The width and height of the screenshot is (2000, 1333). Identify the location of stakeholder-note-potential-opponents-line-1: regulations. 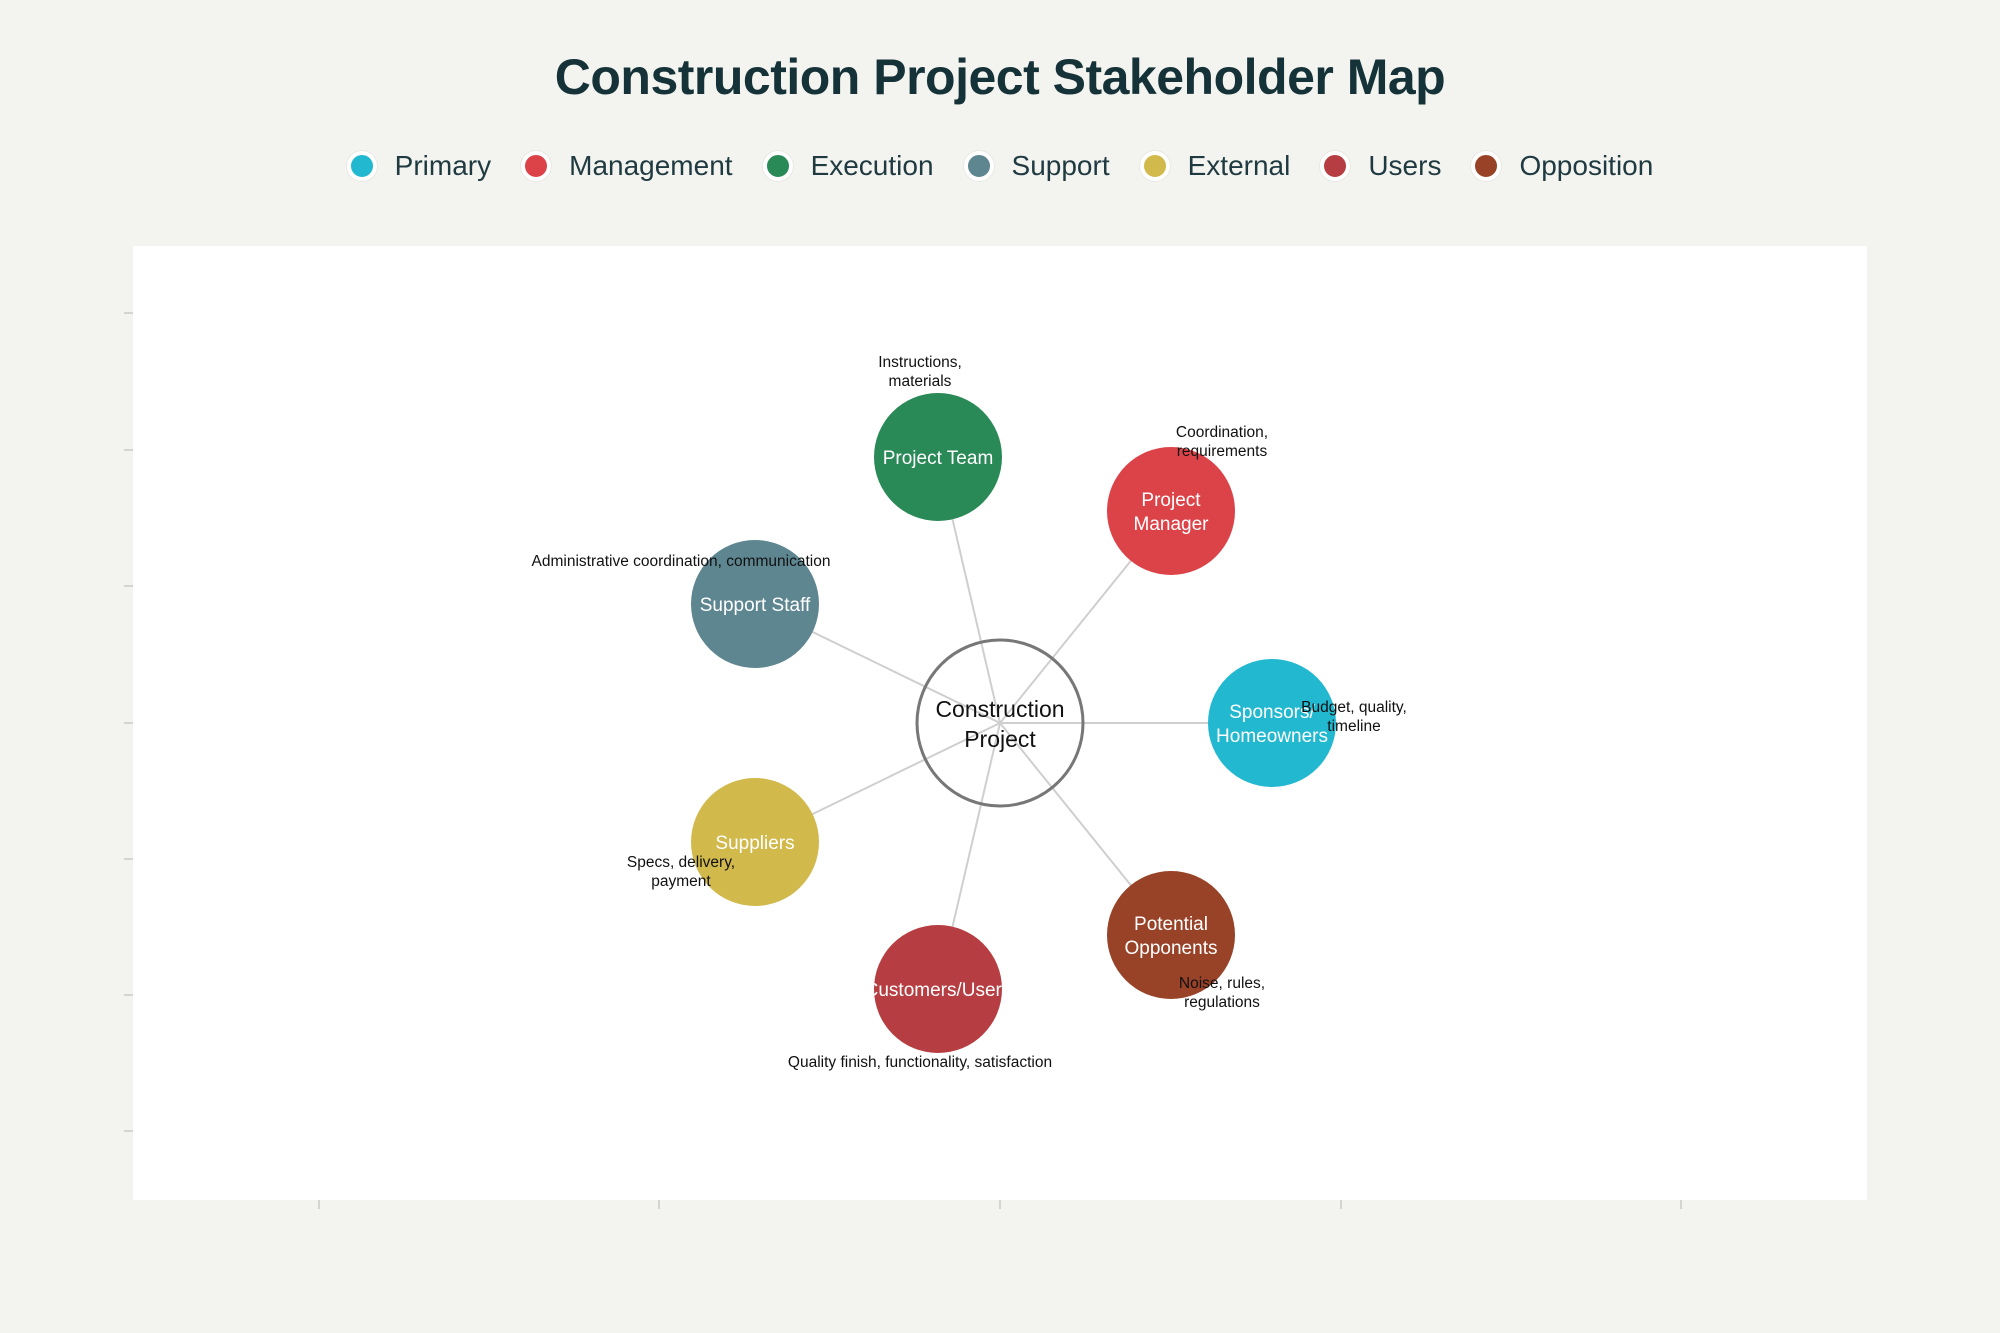
(1222, 1002).